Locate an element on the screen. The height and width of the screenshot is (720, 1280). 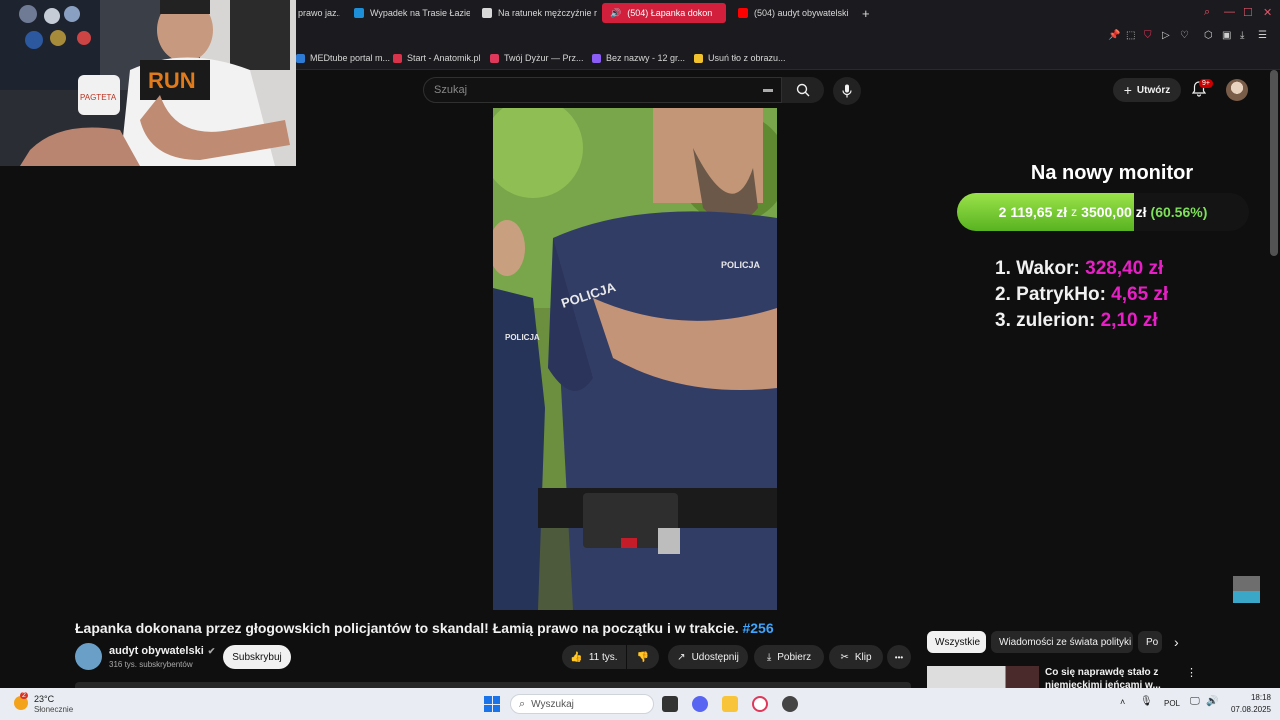
chevron-right-icon: › is located at coordinates (1176, 642).